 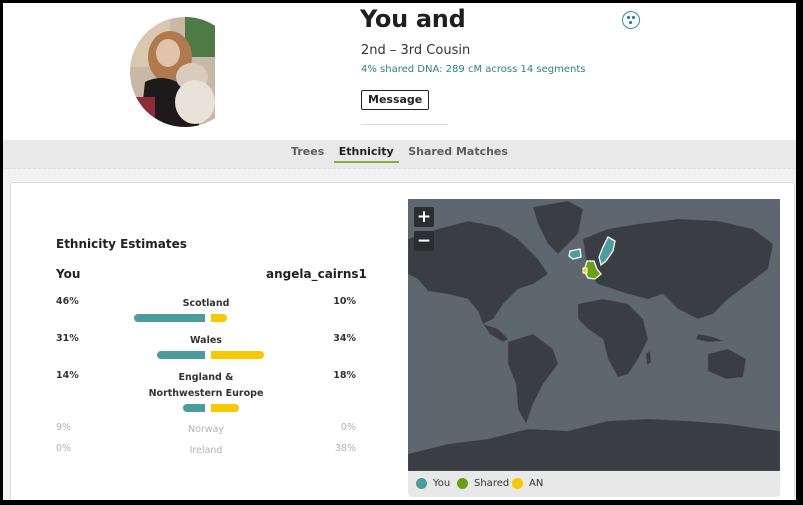 I want to click on shared-dna-link: 4% shared DNA: 289 cM across 14 segments, so click(x=473, y=69).